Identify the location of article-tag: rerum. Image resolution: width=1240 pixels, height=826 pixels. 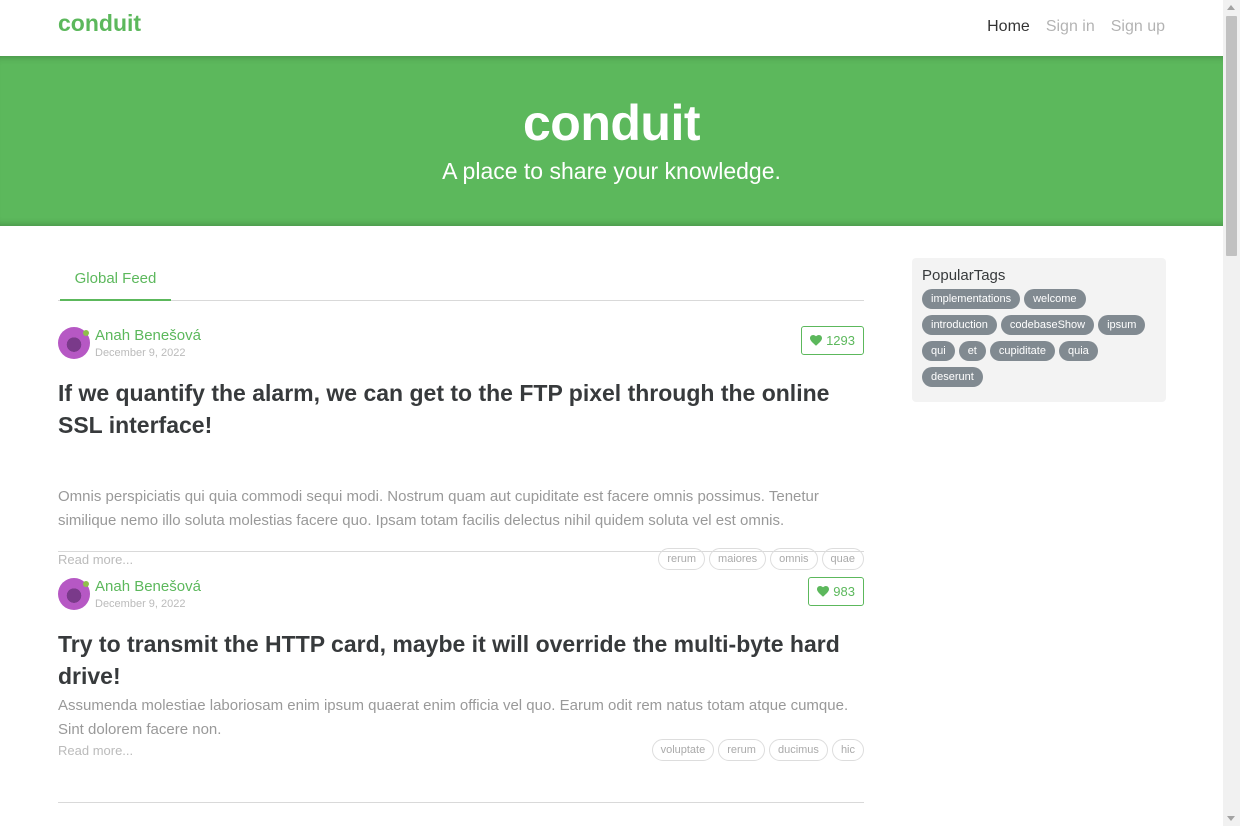
(741, 750).